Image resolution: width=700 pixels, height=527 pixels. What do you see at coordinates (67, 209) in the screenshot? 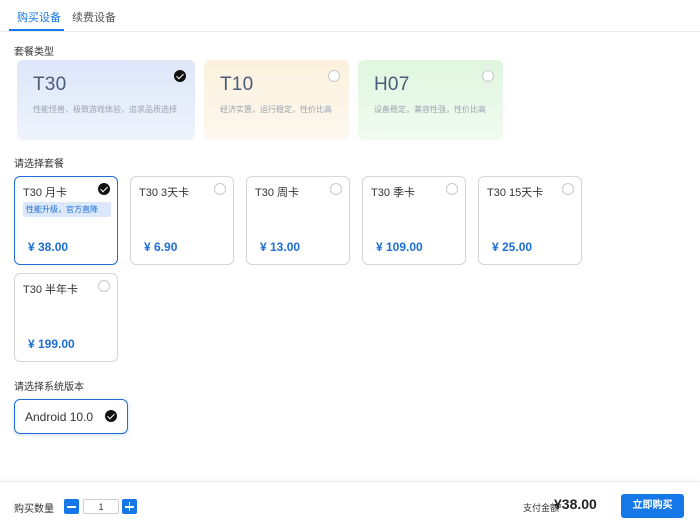
I see `plan-promo-tag: 性能升级，官方直降` at bounding box center [67, 209].